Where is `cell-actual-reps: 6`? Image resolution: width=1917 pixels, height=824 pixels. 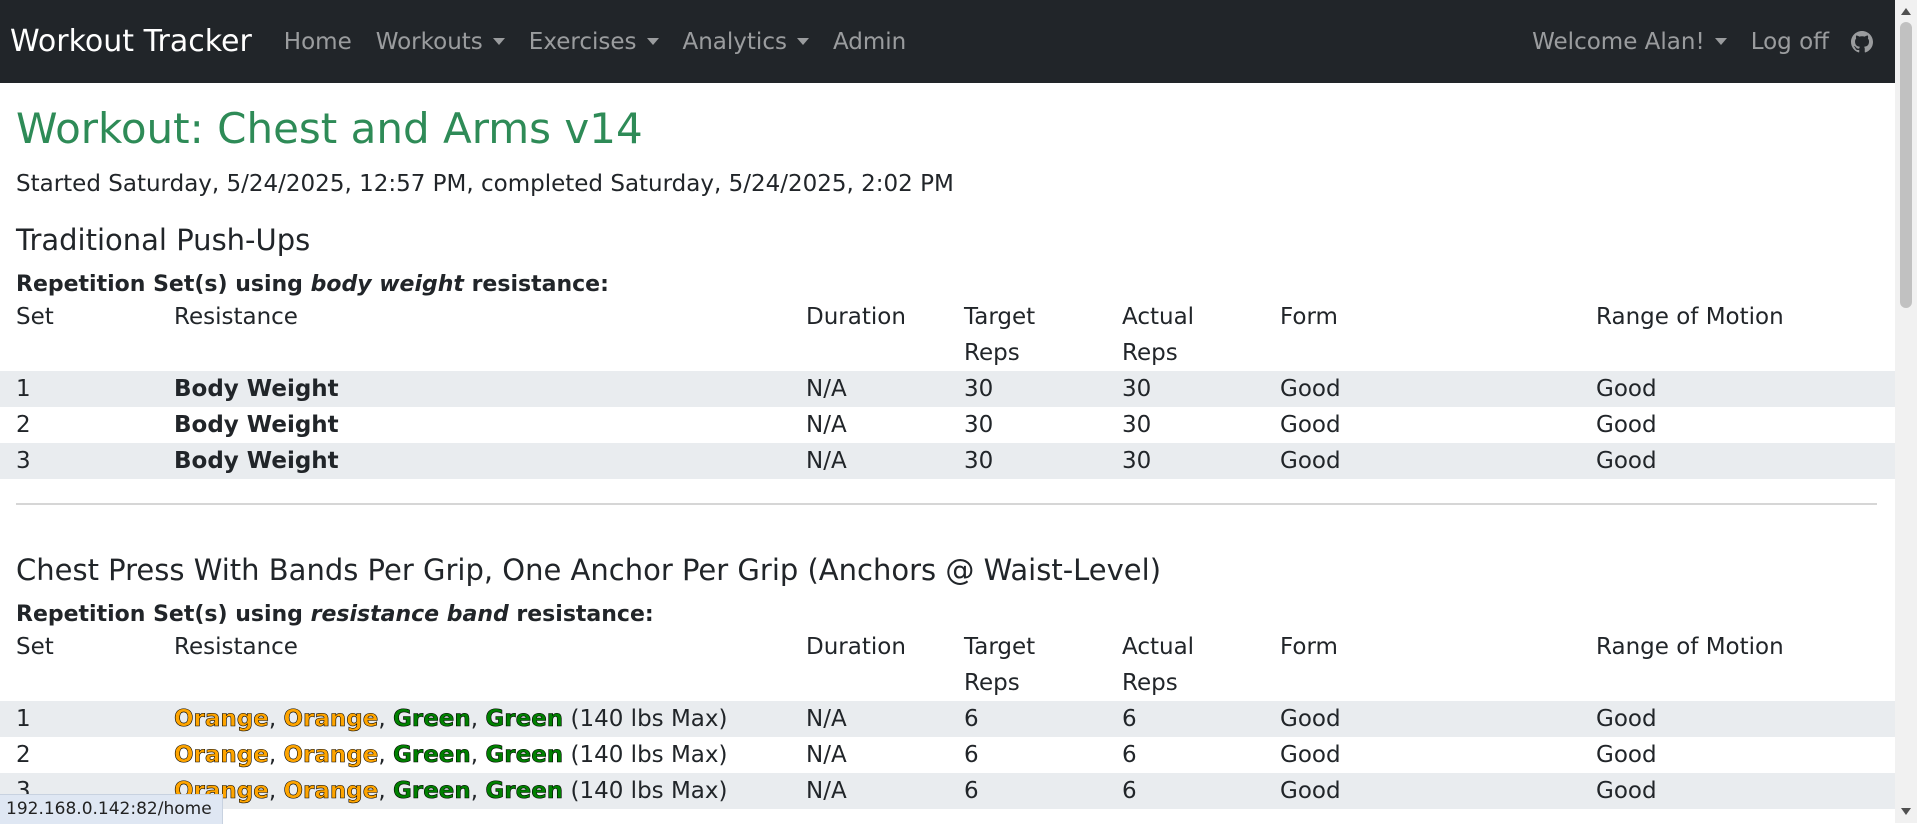
cell-actual-reps: 6 is located at coordinates (1129, 719).